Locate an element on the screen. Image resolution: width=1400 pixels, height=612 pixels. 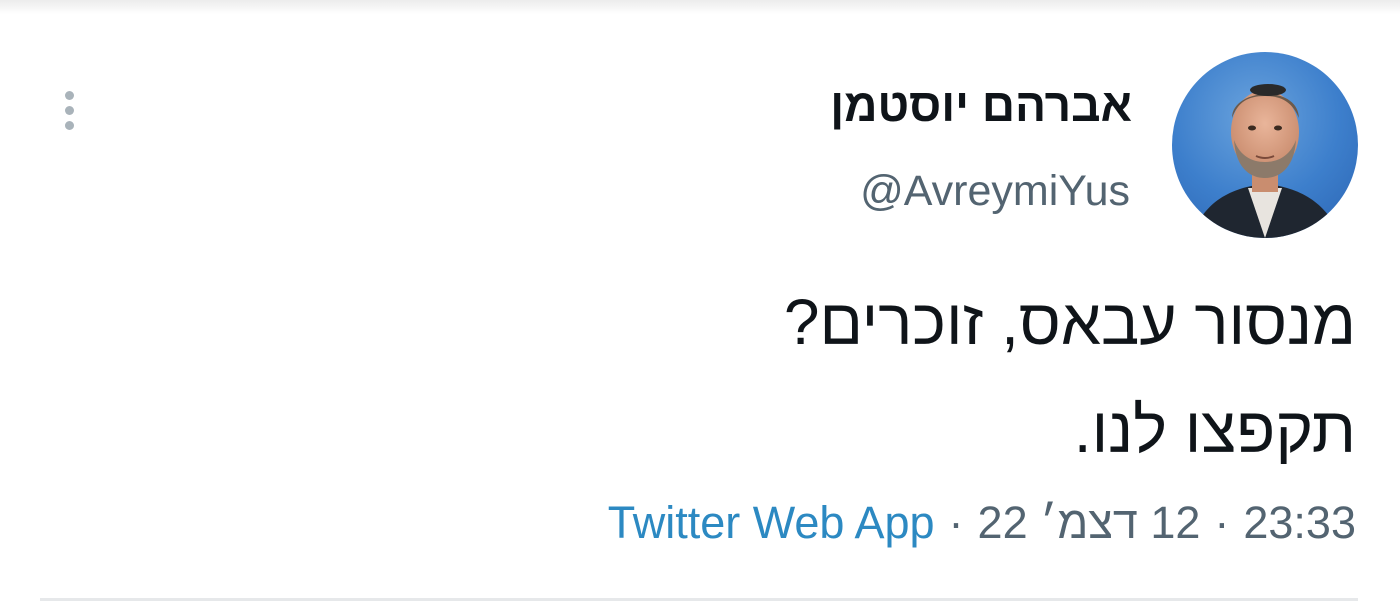
avatar is located at coordinates (1265, 145).